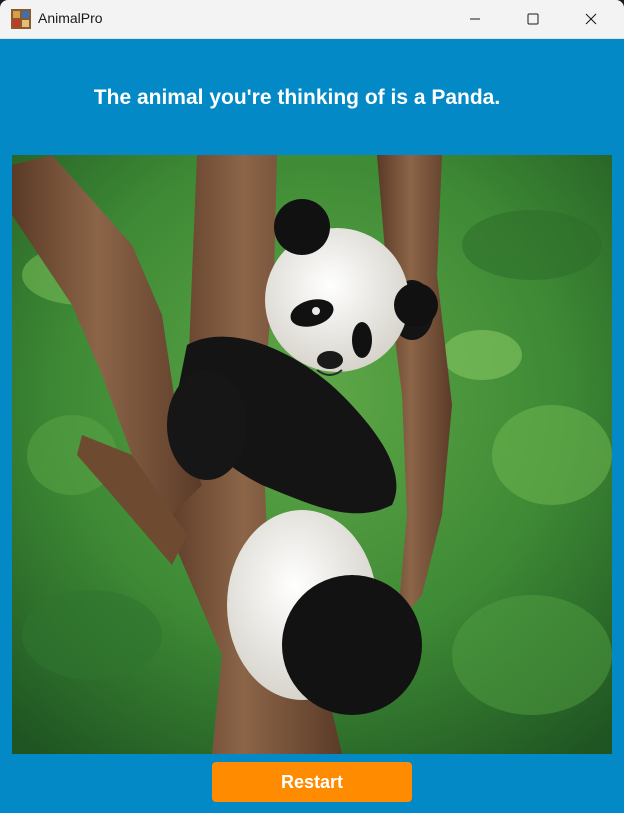  What do you see at coordinates (70, 18) in the screenshot?
I see `window-title: AnimalPro` at bounding box center [70, 18].